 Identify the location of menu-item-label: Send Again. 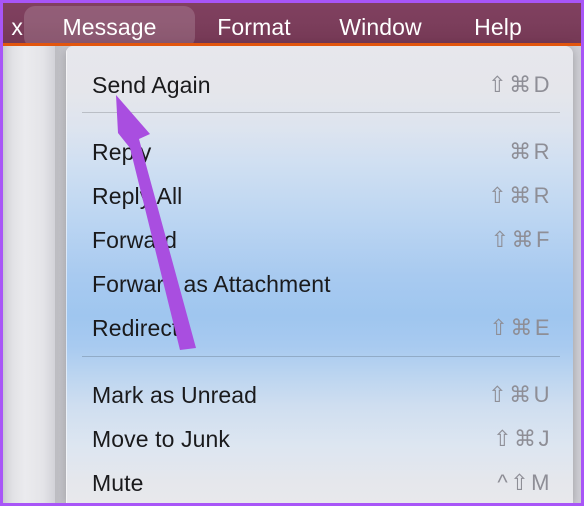
(151, 84).